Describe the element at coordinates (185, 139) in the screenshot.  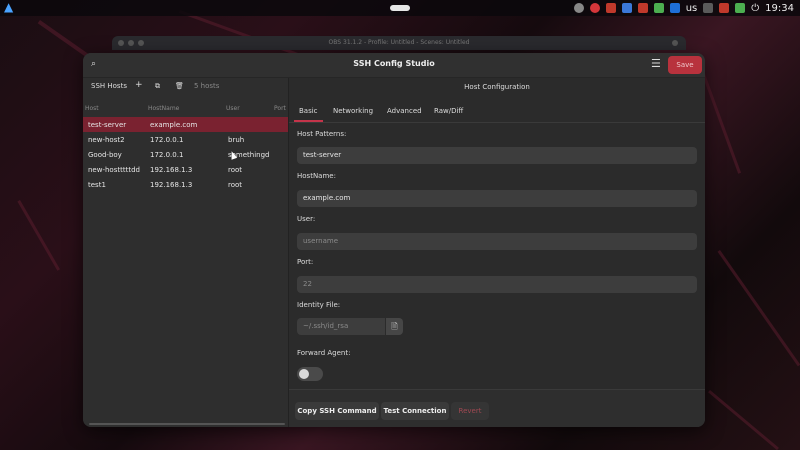
I see `table-row: new-host2 172.0.0.1 bruh` at that location.